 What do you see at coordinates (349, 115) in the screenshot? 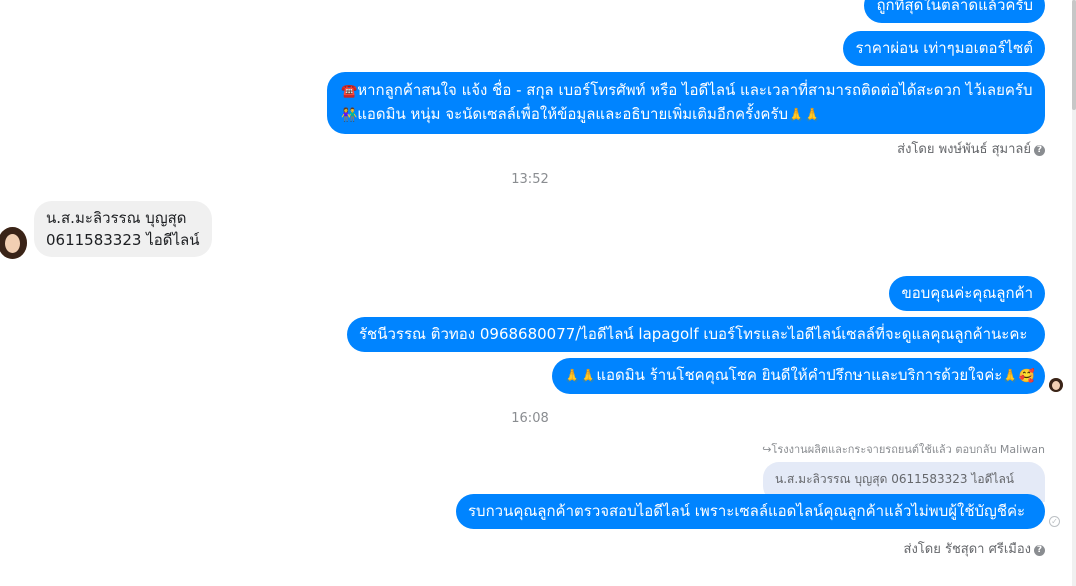
I see `couple-emoji-icon: 👫` at bounding box center [349, 115].